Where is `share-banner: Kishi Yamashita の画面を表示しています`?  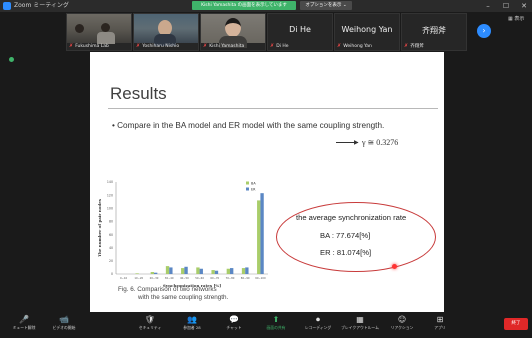 share-banner: Kishi Yamashita の画面を表示しています is located at coordinates (244, 5).